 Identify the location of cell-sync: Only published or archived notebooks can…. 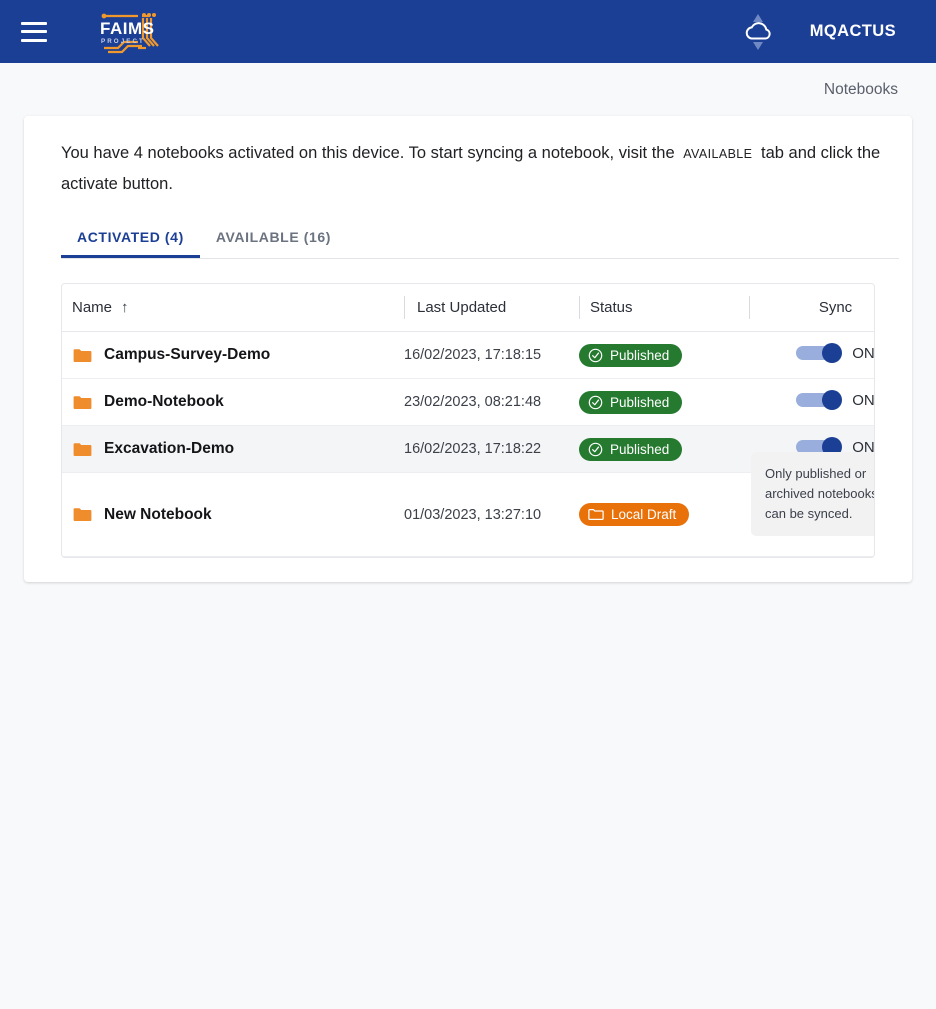
(811, 504).